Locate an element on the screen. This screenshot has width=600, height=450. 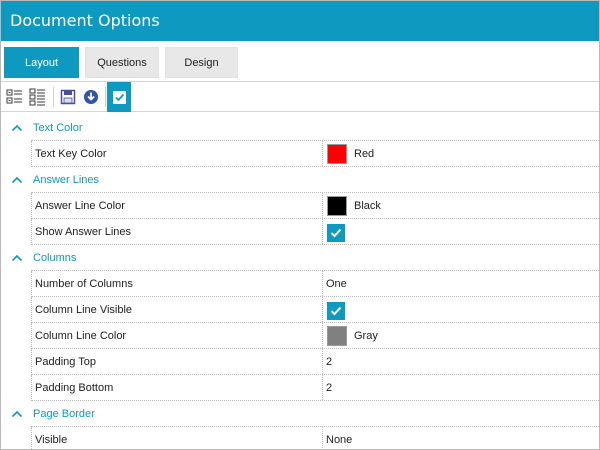
category-columns: Columns is located at coordinates (300, 258).